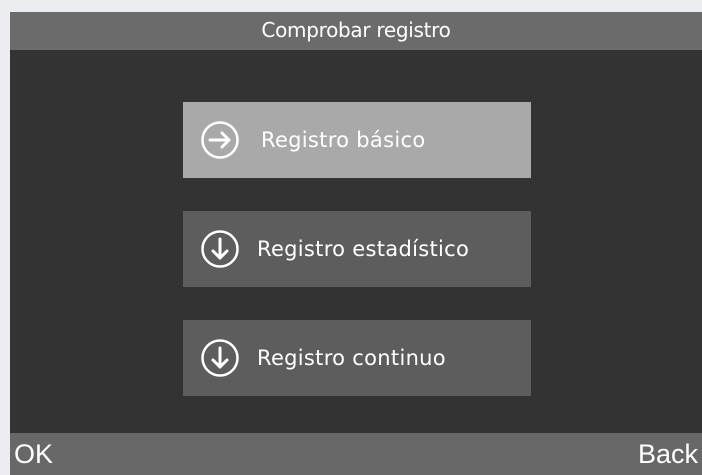 The width and height of the screenshot is (702, 475). Describe the element at coordinates (356, 454) in the screenshot. I see `softkey-bar: OK Back` at that location.